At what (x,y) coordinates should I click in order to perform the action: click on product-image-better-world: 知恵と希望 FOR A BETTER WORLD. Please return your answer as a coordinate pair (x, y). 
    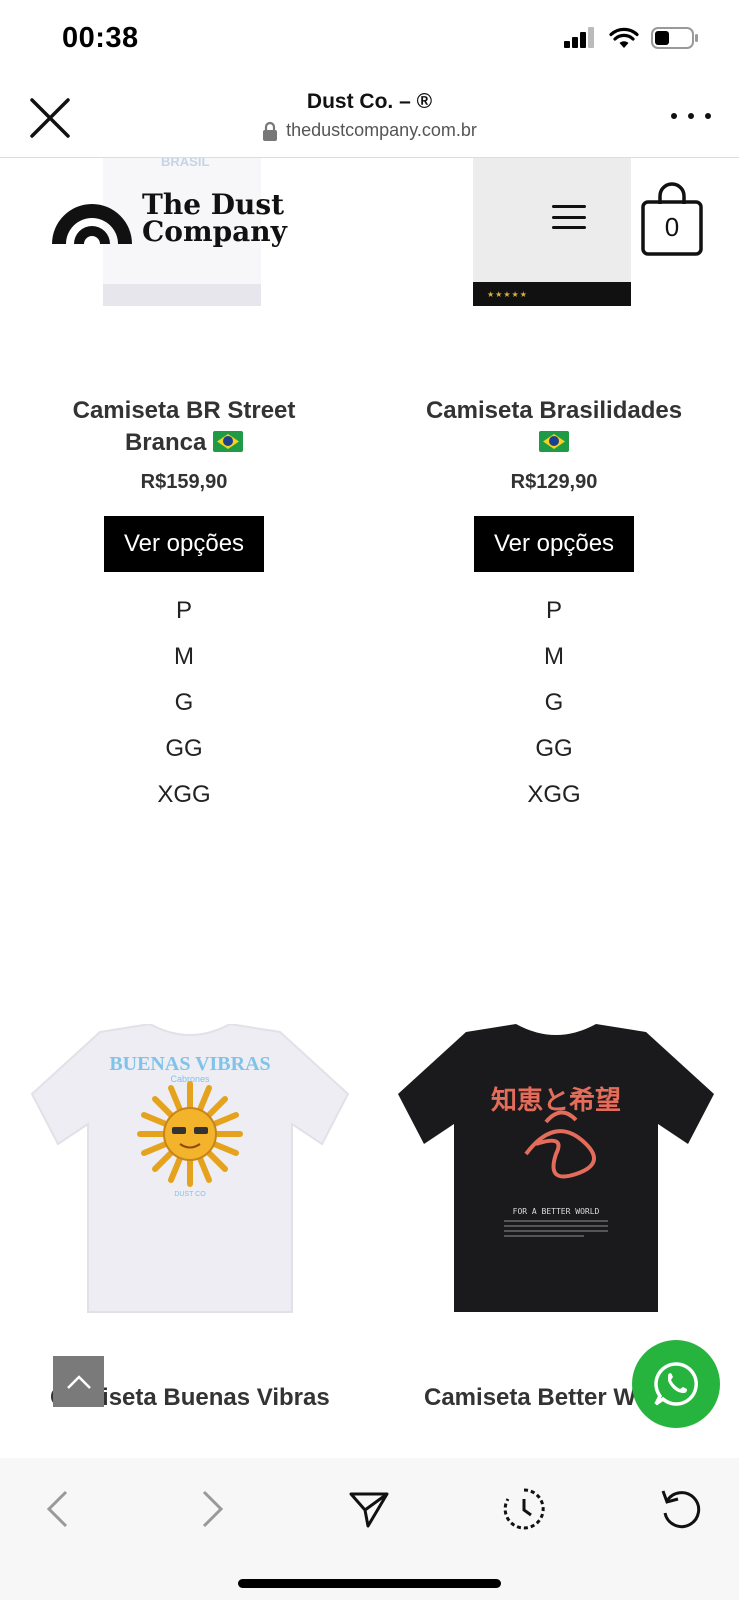
    Looking at the image, I should click on (556, 1169).